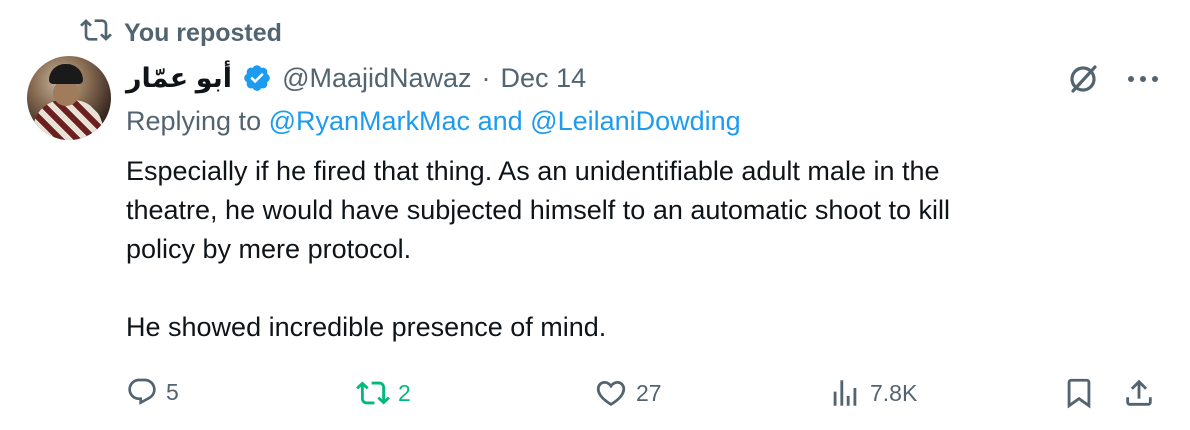 This screenshot has height=430, width=1190. I want to click on top-actions, so click(1112, 79).